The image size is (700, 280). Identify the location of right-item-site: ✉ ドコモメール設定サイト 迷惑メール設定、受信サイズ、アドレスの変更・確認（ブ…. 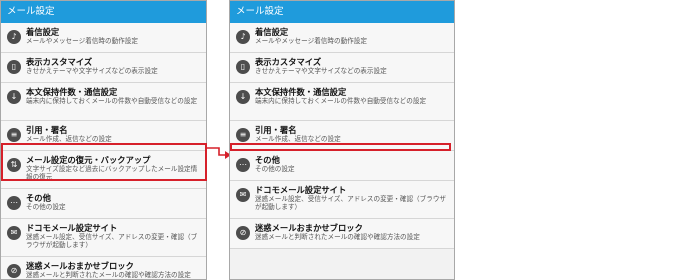
(342, 200).